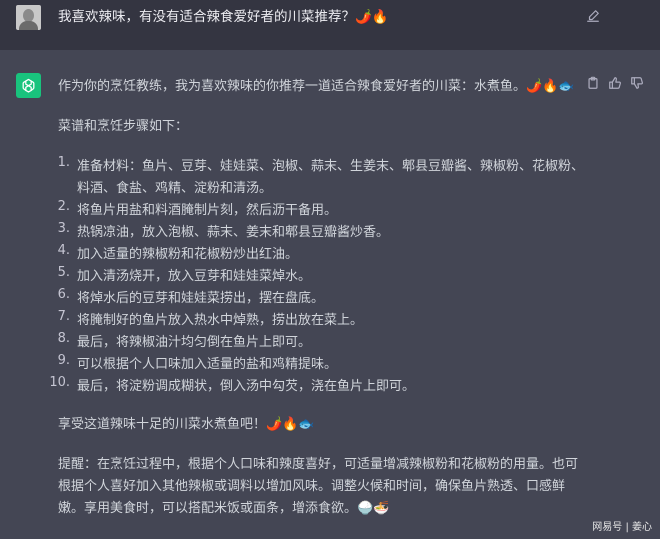 This screenshot has width=660, height=539. What do you see at coordinates (331, 166) in the screenshot?
I see `step-text: 准备材料：鱼片、豆芽、娃娃菜、泡椒、蒜末、生姜末、郫县豆瓣酱、辣椒粉、花椒粉、` at bounding box center [331, 166].